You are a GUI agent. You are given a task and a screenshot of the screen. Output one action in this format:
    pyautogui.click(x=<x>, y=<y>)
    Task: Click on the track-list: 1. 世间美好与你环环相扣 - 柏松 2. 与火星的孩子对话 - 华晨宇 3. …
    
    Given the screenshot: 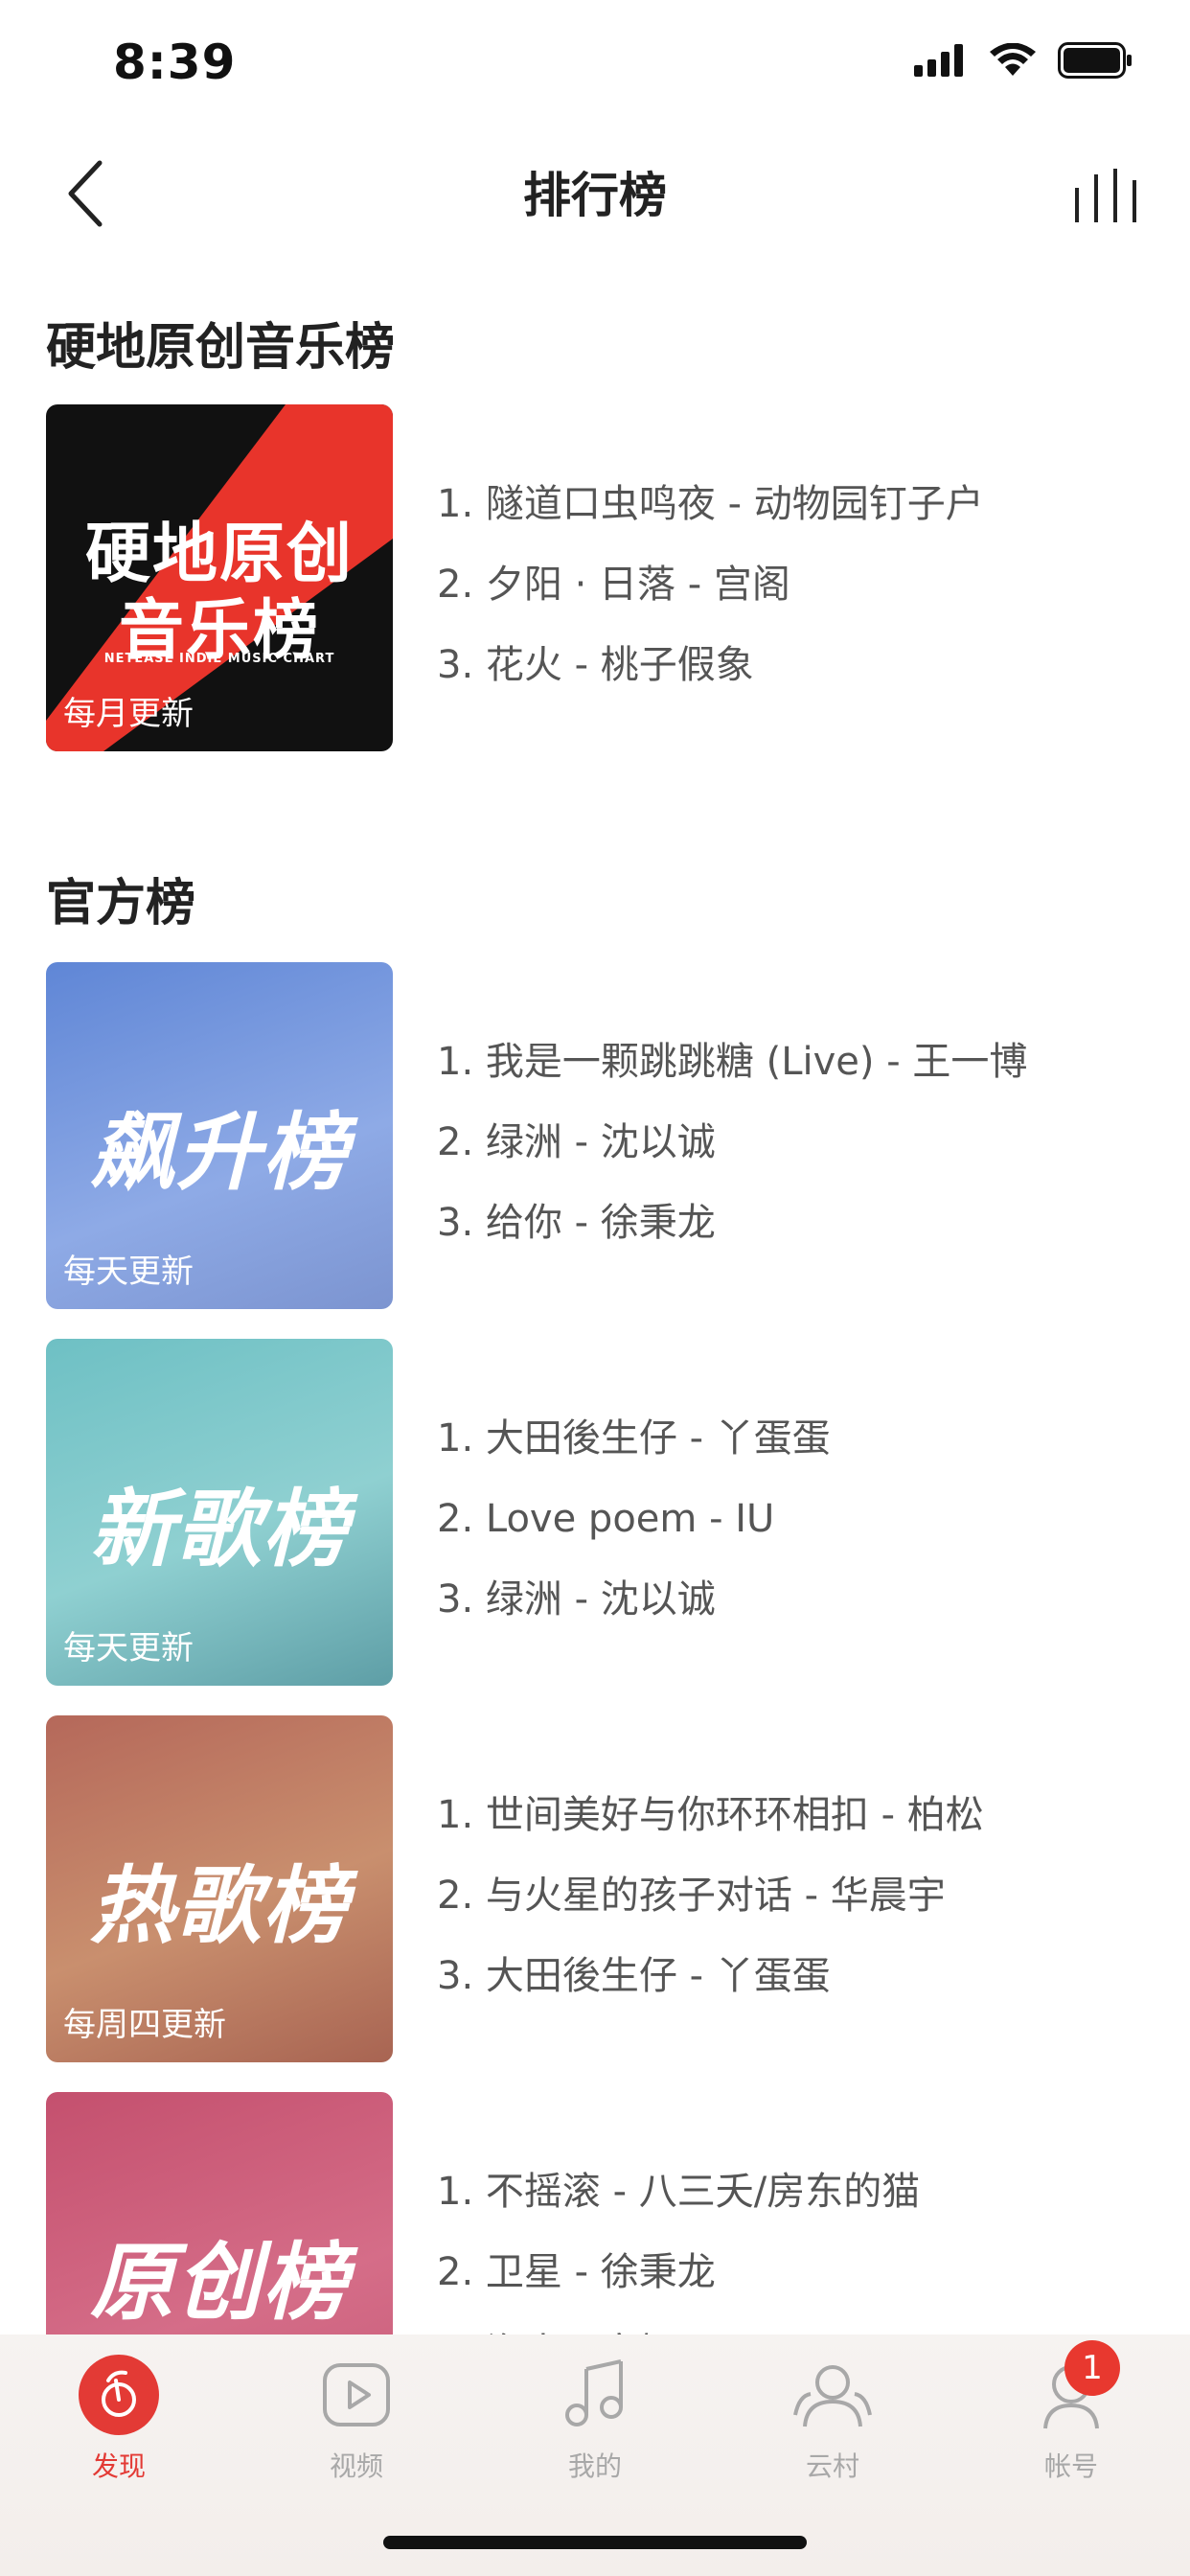 What is the action you would take?
    pyautogui.click(x=711, y=1895)
    